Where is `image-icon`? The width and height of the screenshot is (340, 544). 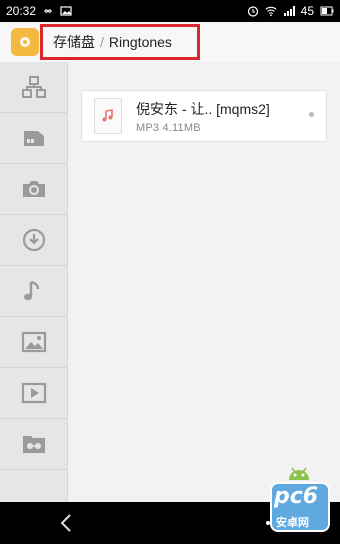
image-icon is located at coordinates (33, 342).